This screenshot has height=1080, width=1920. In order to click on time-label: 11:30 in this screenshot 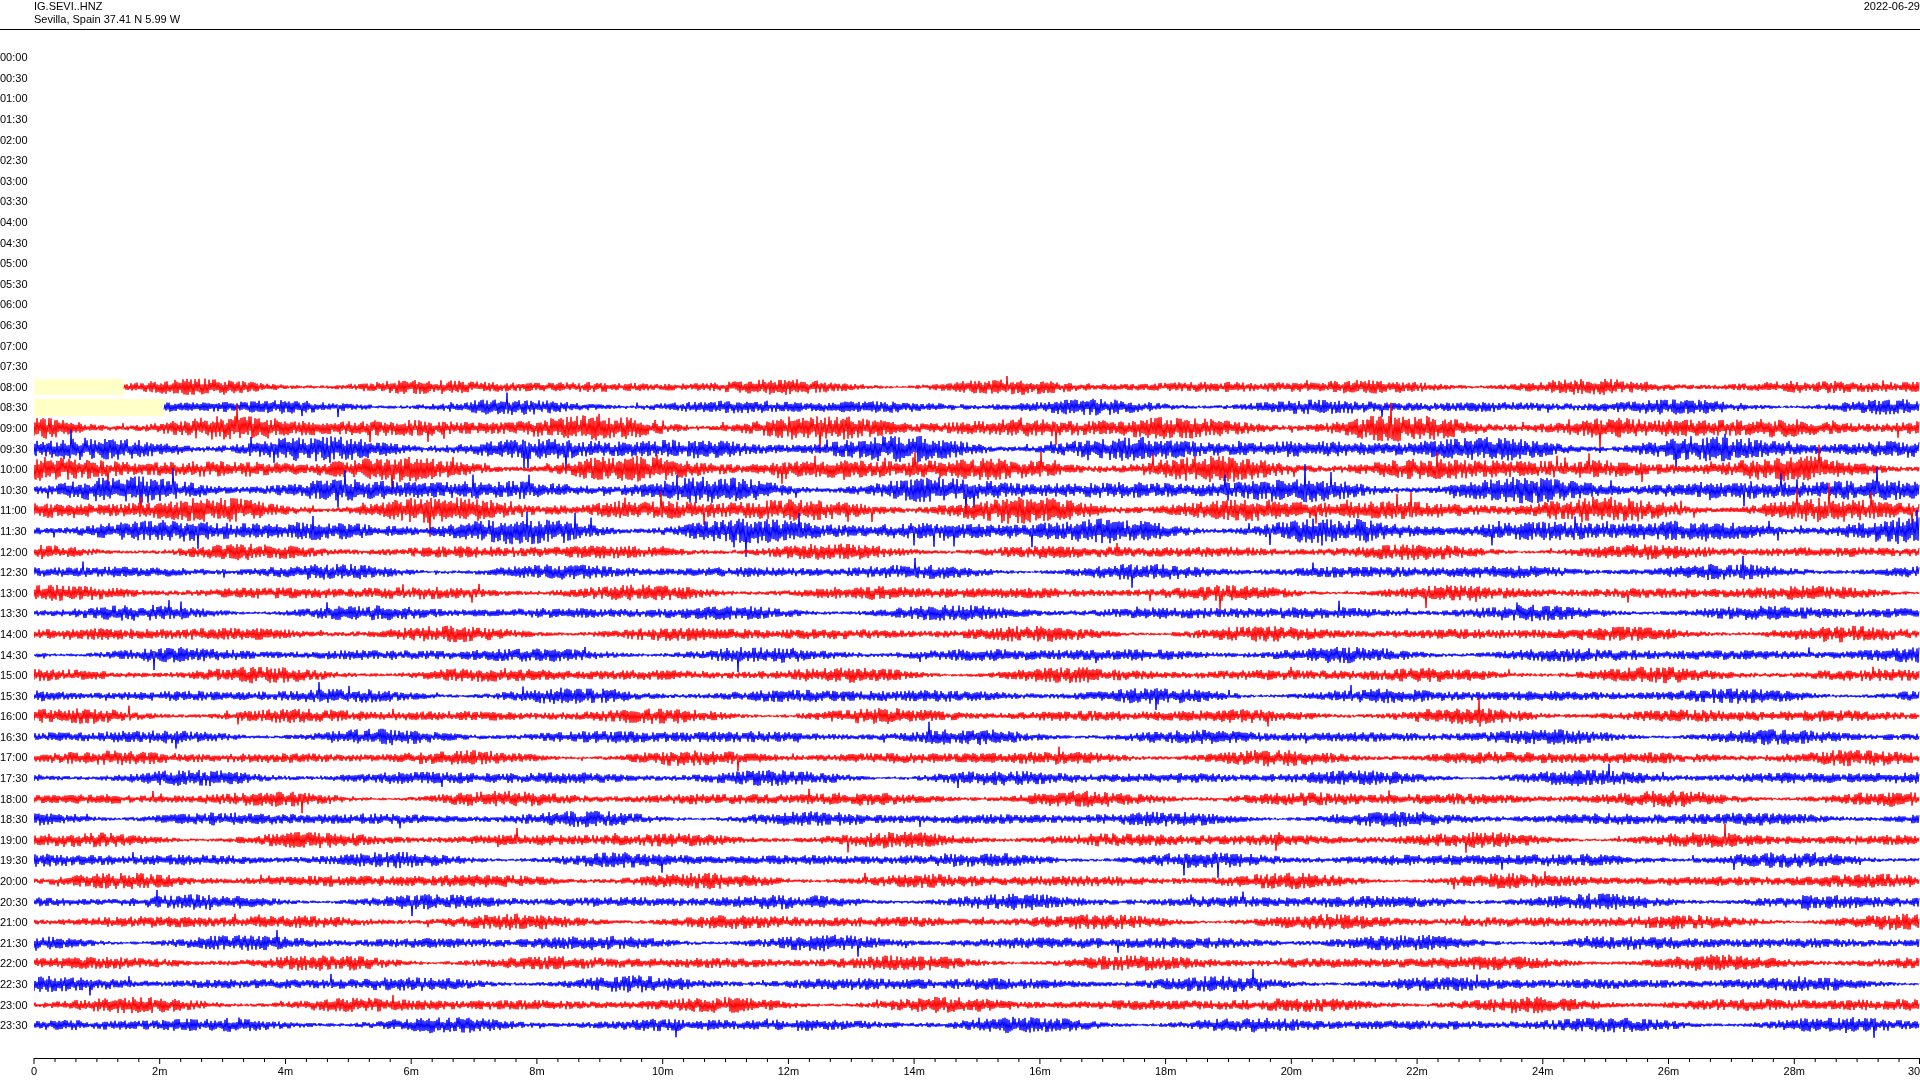, I will do `click(14, 530)`.